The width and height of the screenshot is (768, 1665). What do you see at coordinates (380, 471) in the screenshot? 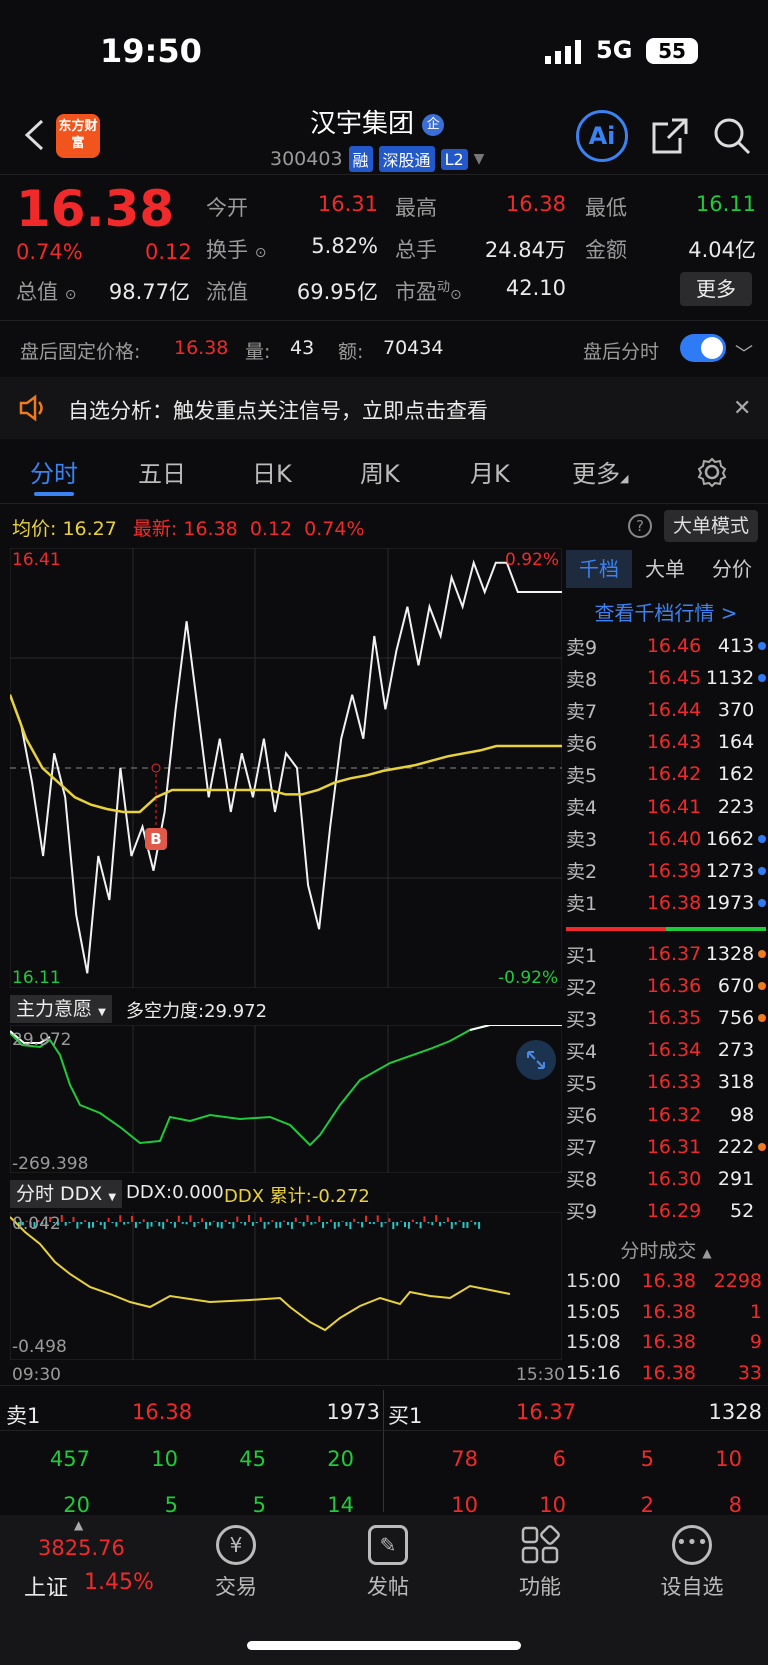
I see `tab-weekly-k: 周K` at bounding box center [380, 471].